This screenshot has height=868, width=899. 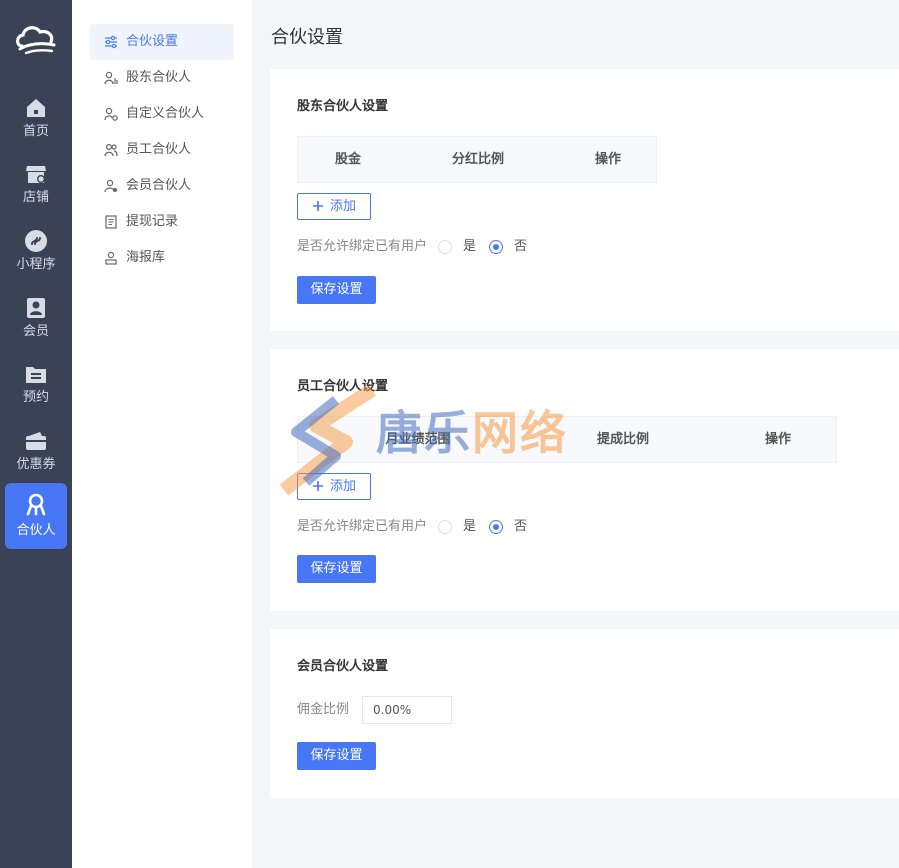 I want to click on partner-icon, so click(x=36, y=504).